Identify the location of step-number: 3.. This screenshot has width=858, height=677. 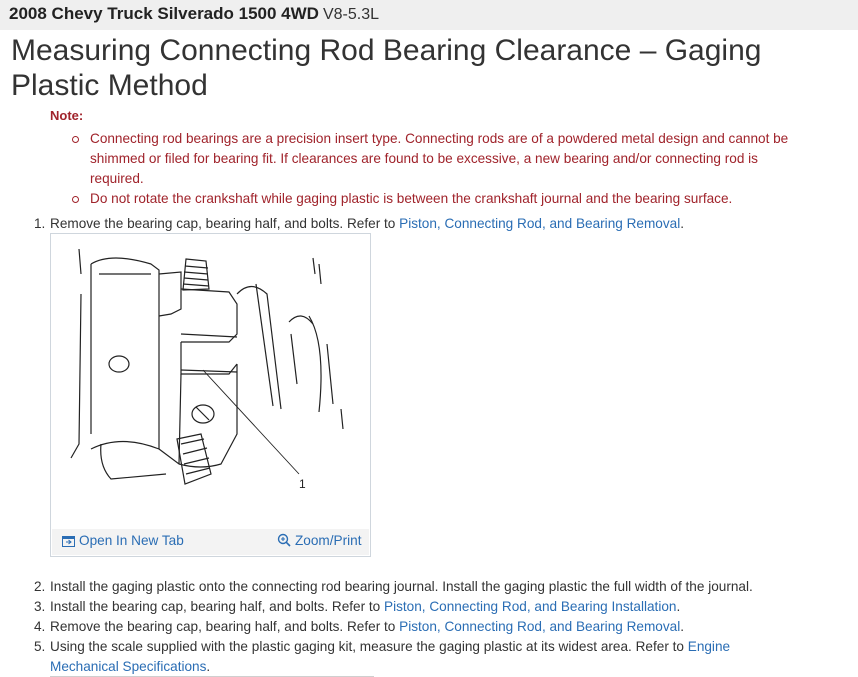
(40, 606).